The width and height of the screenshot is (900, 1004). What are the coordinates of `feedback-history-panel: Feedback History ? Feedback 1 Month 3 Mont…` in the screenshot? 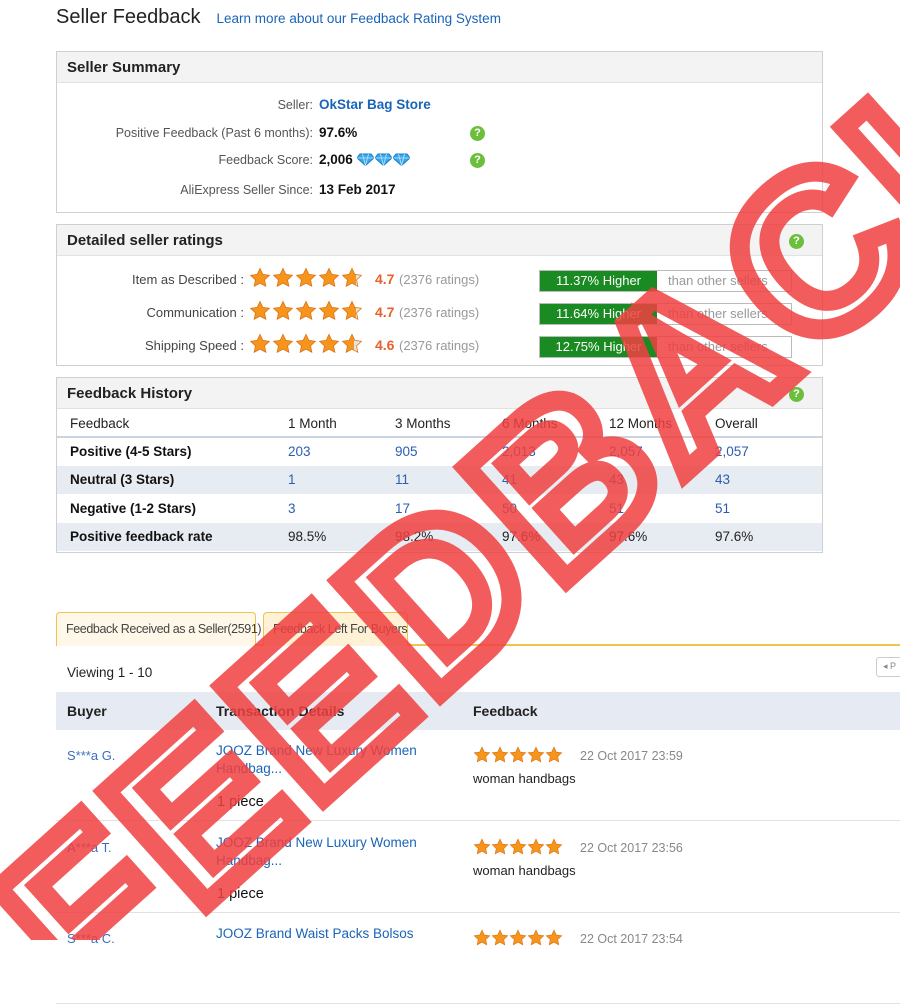 It's located at (439, 465).